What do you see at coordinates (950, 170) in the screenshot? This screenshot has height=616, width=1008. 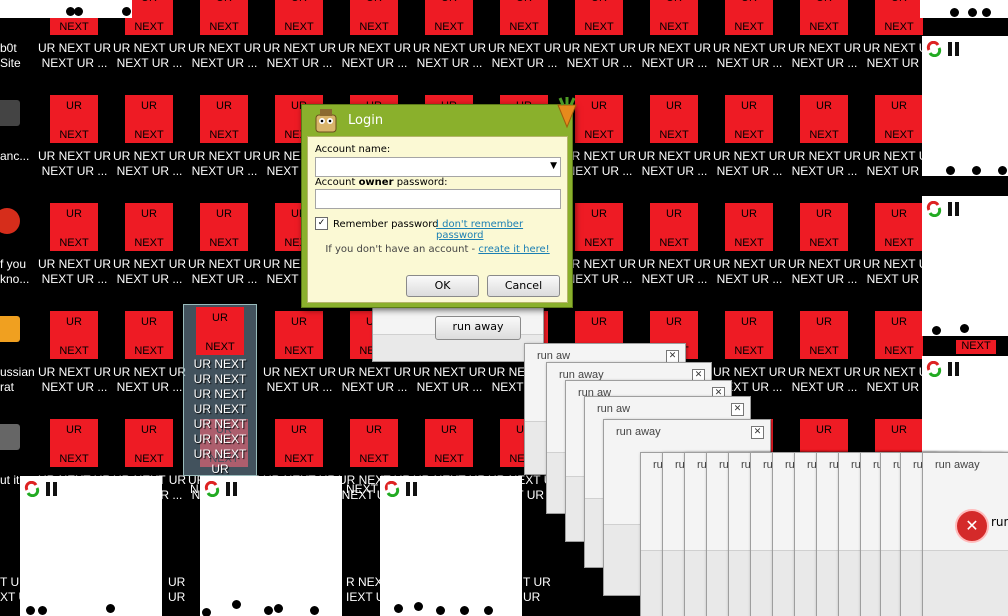 I see `black-dot` at bounding box center [950, 170].